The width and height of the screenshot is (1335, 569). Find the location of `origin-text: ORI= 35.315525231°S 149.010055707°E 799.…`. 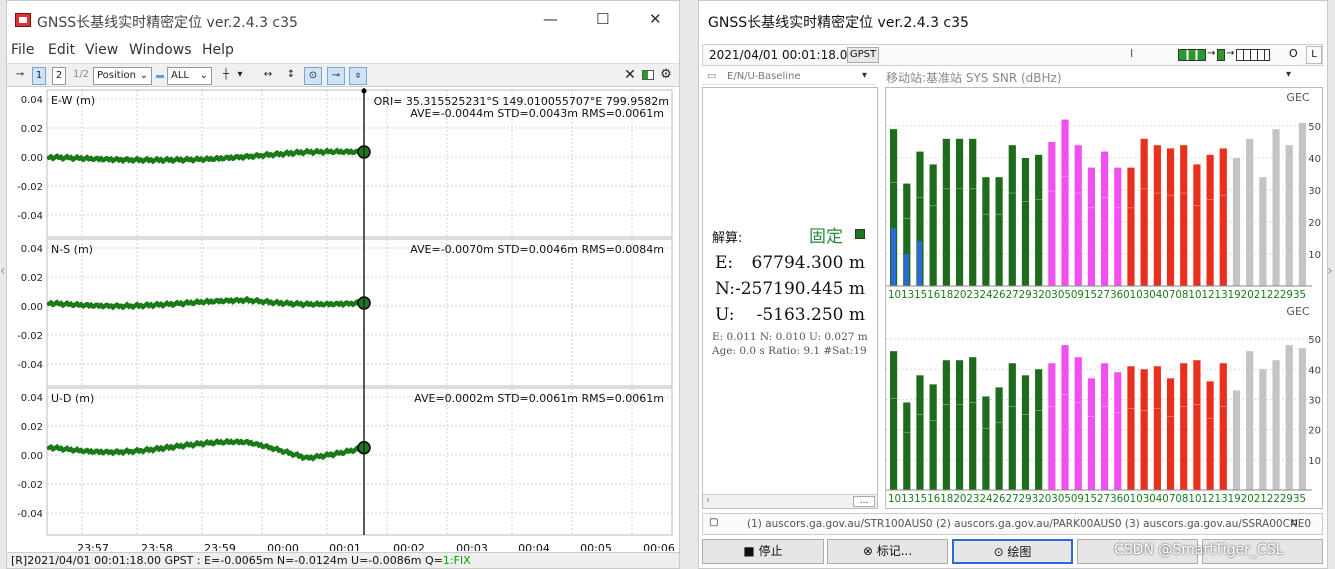

origin-text: ORI= 35.315525231°S 149.010055707°E 799.… is located at coordinates (521, 101).